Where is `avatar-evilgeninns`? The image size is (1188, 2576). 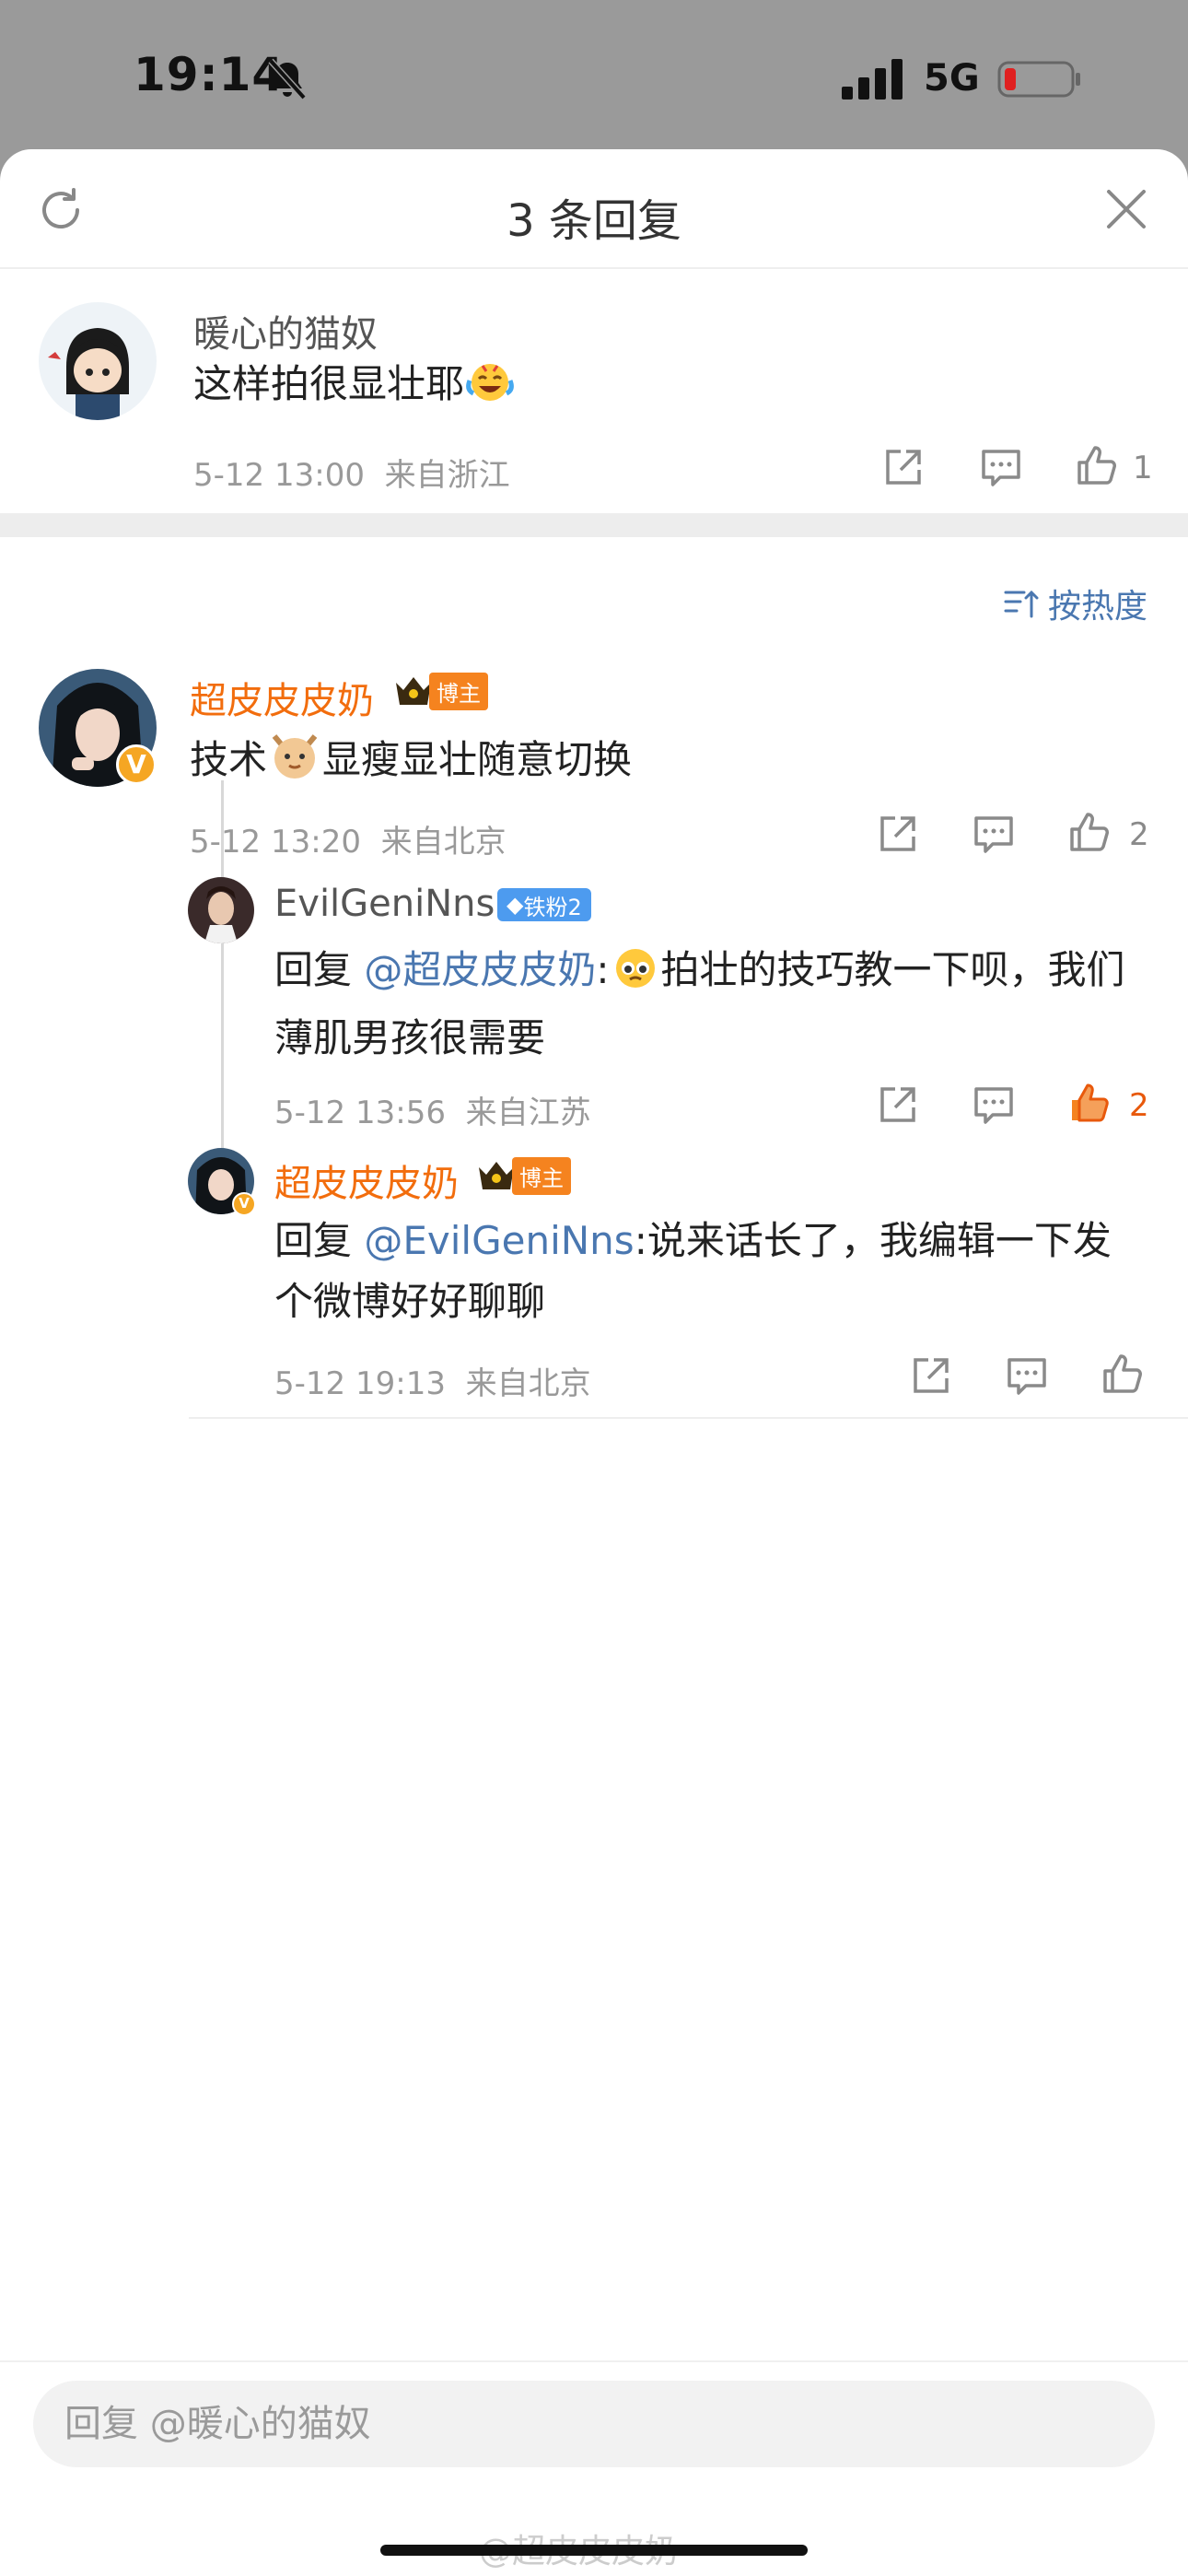
avatar-evilgeninns is located at coordinates (221, 910).